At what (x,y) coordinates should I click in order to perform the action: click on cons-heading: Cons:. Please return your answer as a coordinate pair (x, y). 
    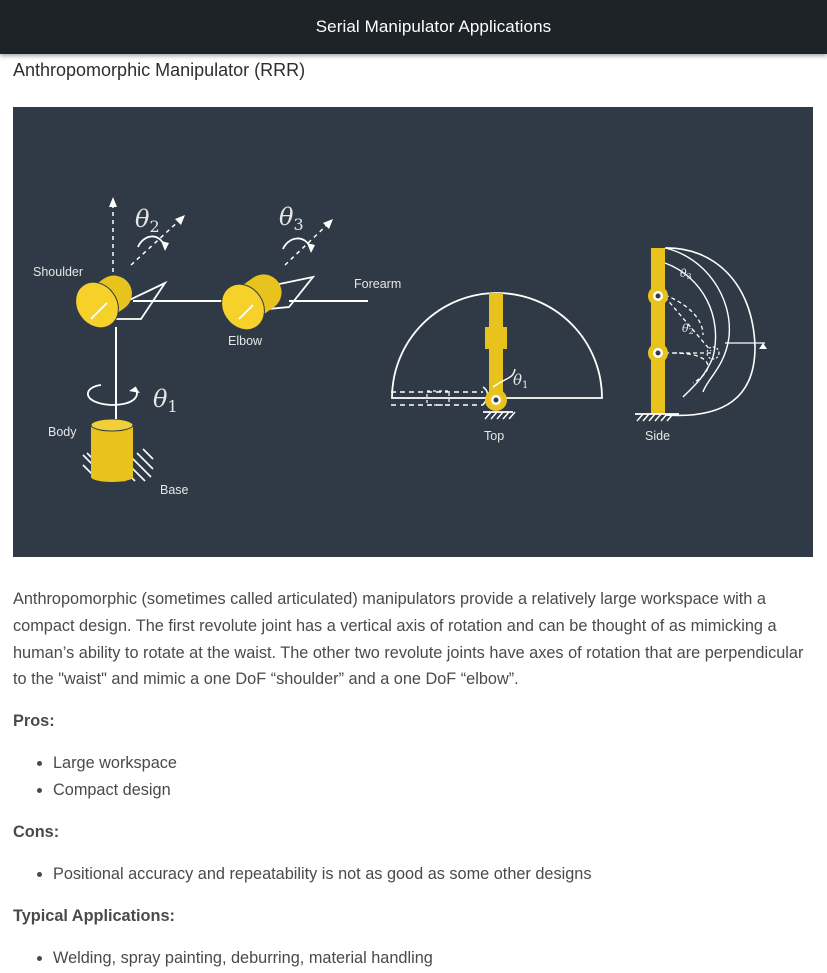
    Looking at the image, I should click on (36, 832).